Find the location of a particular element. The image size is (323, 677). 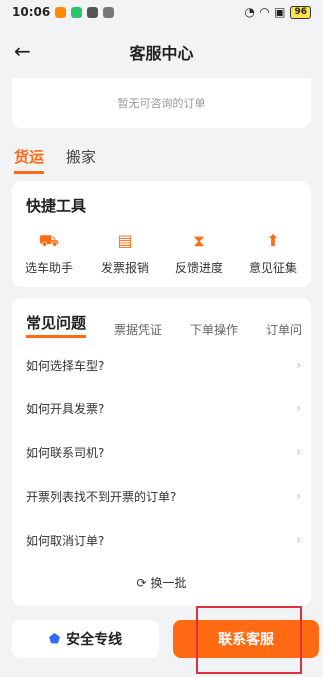

faq-item: 如何选择车型? › is located at coordinates (163, 365).